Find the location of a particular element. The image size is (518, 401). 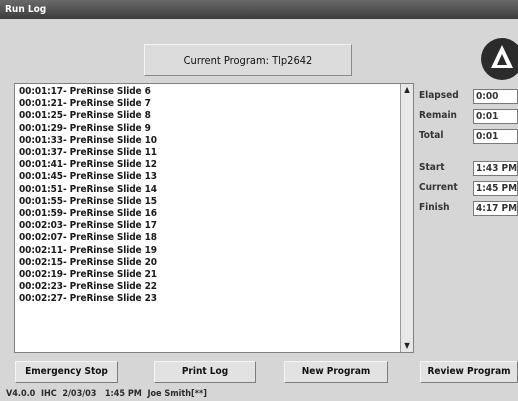

log-entry: 00:01:41- PreRinse Slide 12 is located at coordinates (88, 165).